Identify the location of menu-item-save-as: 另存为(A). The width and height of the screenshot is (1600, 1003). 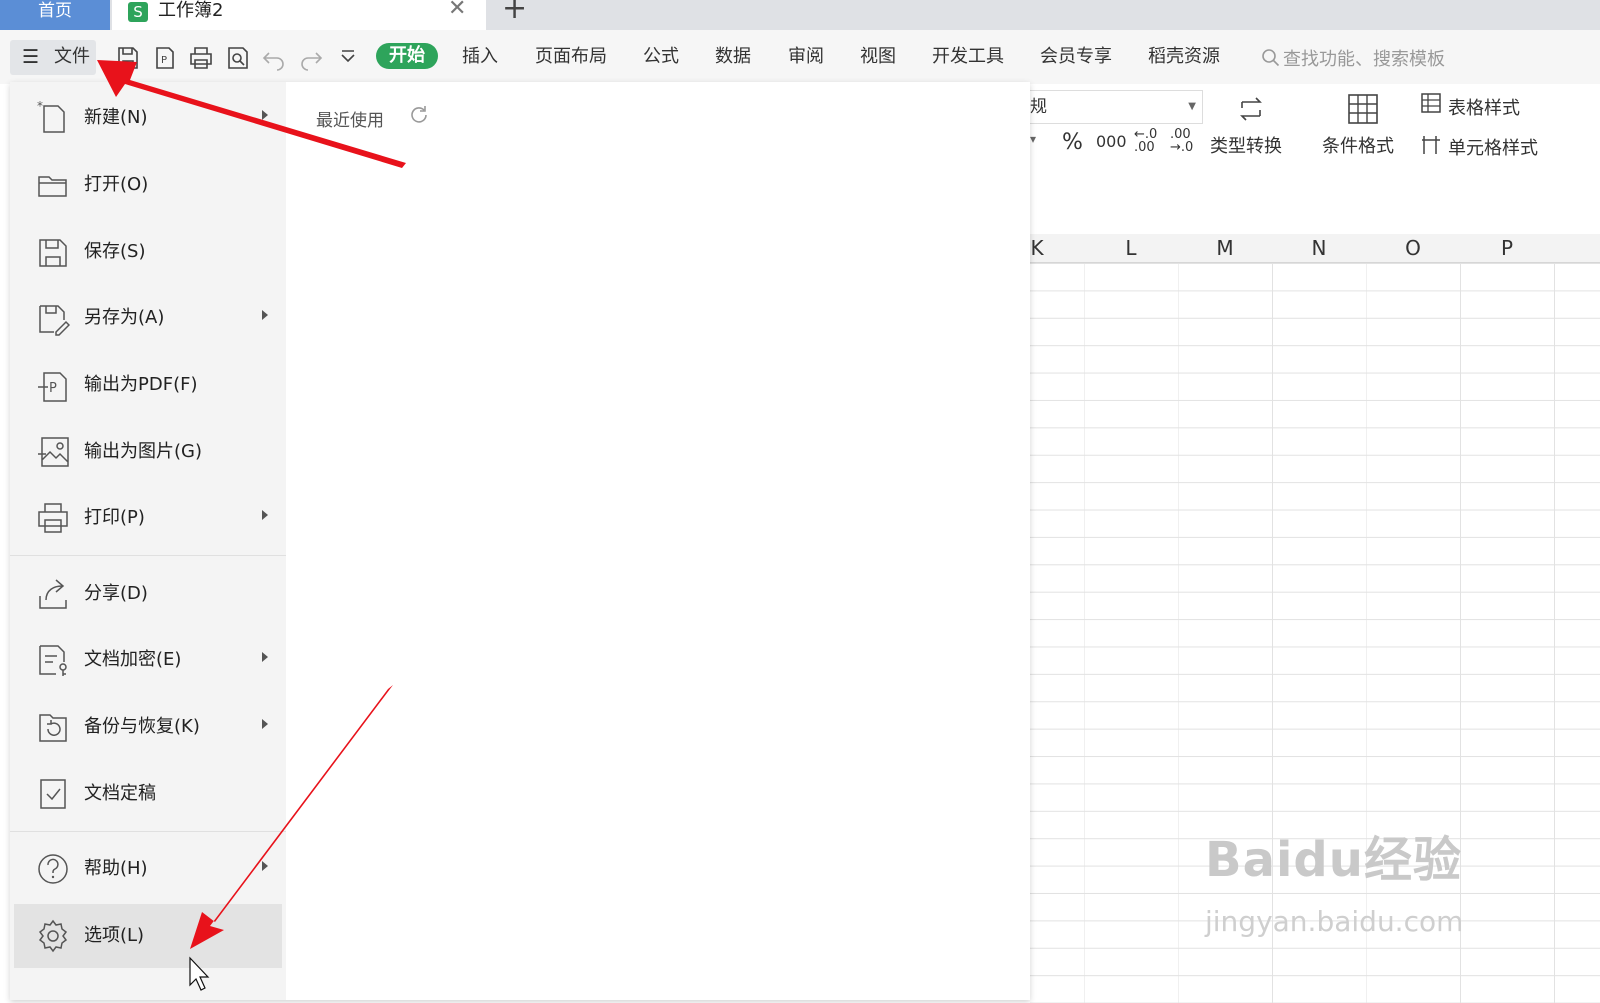
(148, 318).